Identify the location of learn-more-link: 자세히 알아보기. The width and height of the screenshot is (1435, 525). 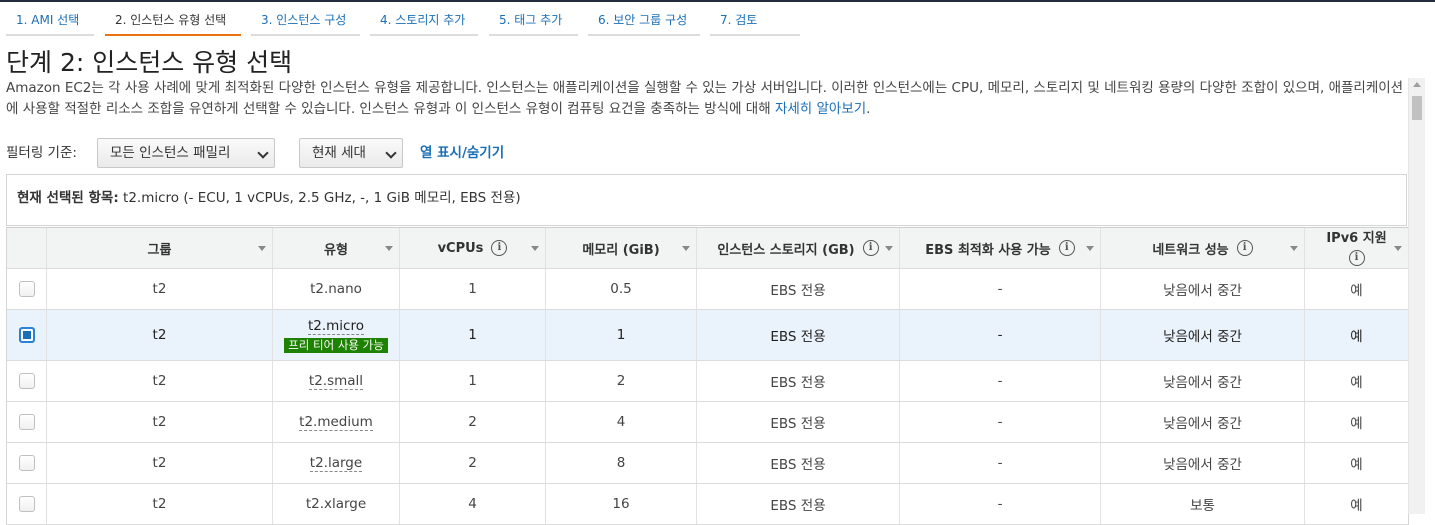
(820, 109).